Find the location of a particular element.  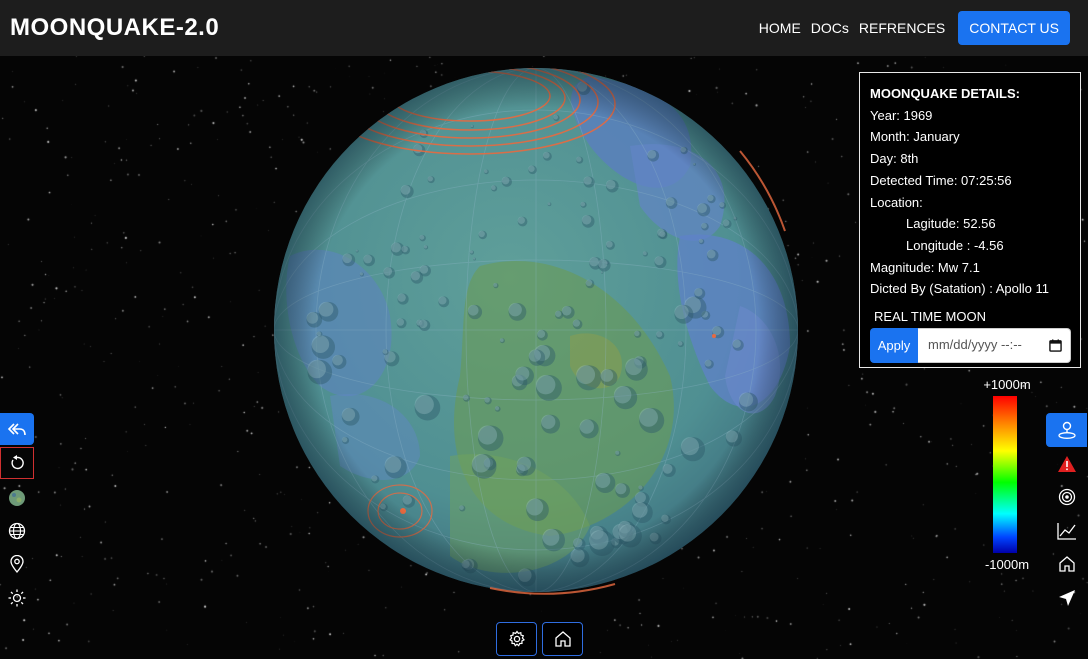

navigate-button is located at coordinates (1066, 598).